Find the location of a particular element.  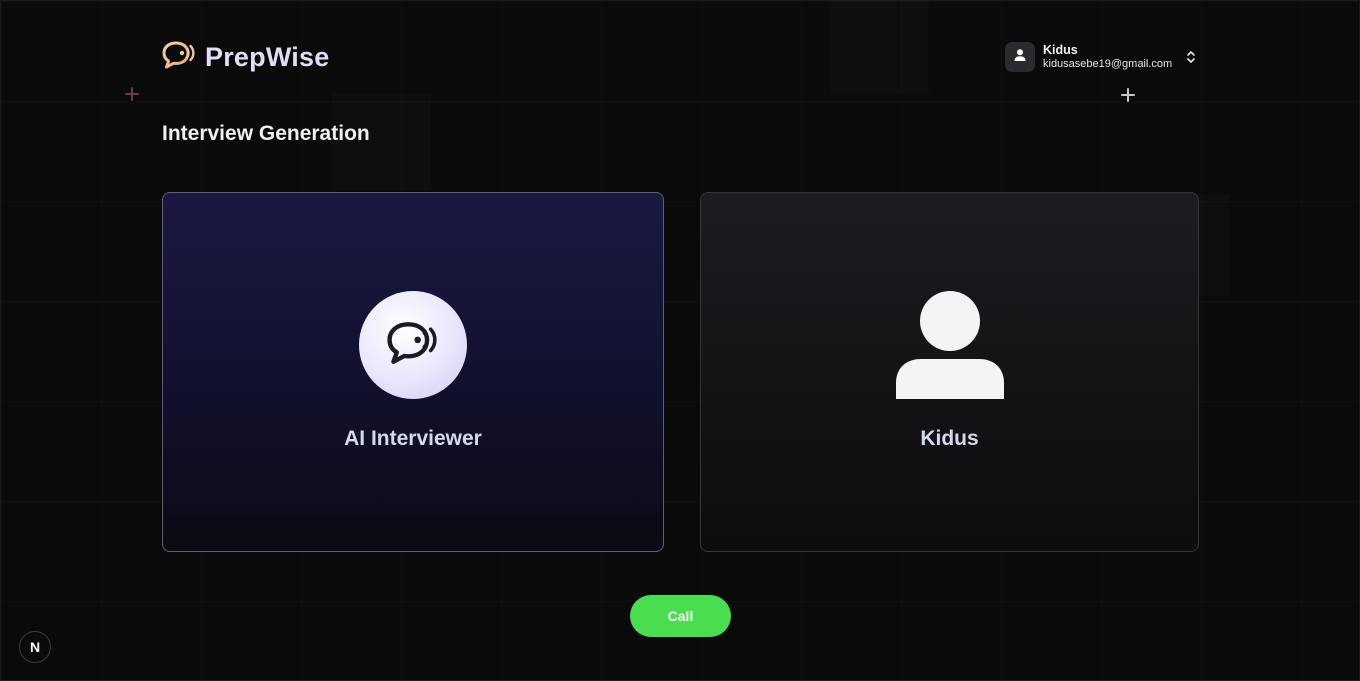

ai-interviewer-label: AI Interviewer is located at coordinates (413, 438).